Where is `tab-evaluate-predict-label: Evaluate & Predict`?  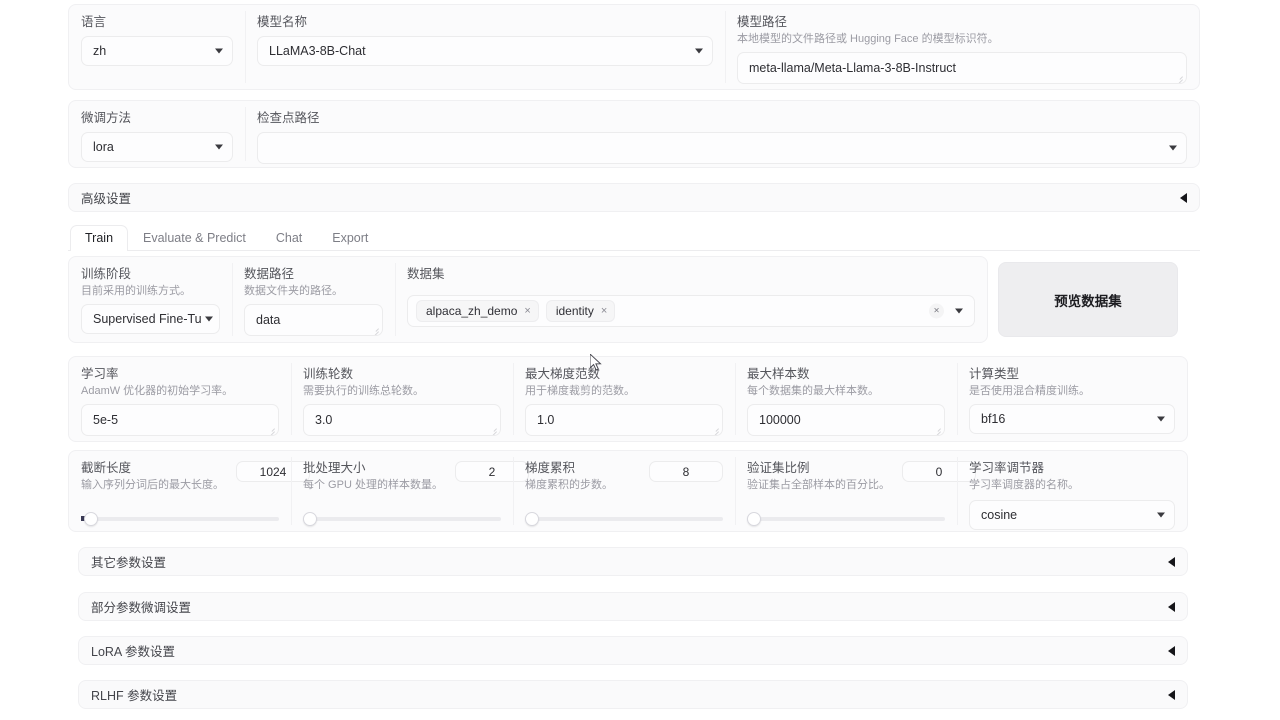 tab-evaluate-predict-label: Evaluate & Predict is located at coordinates (194, 238).